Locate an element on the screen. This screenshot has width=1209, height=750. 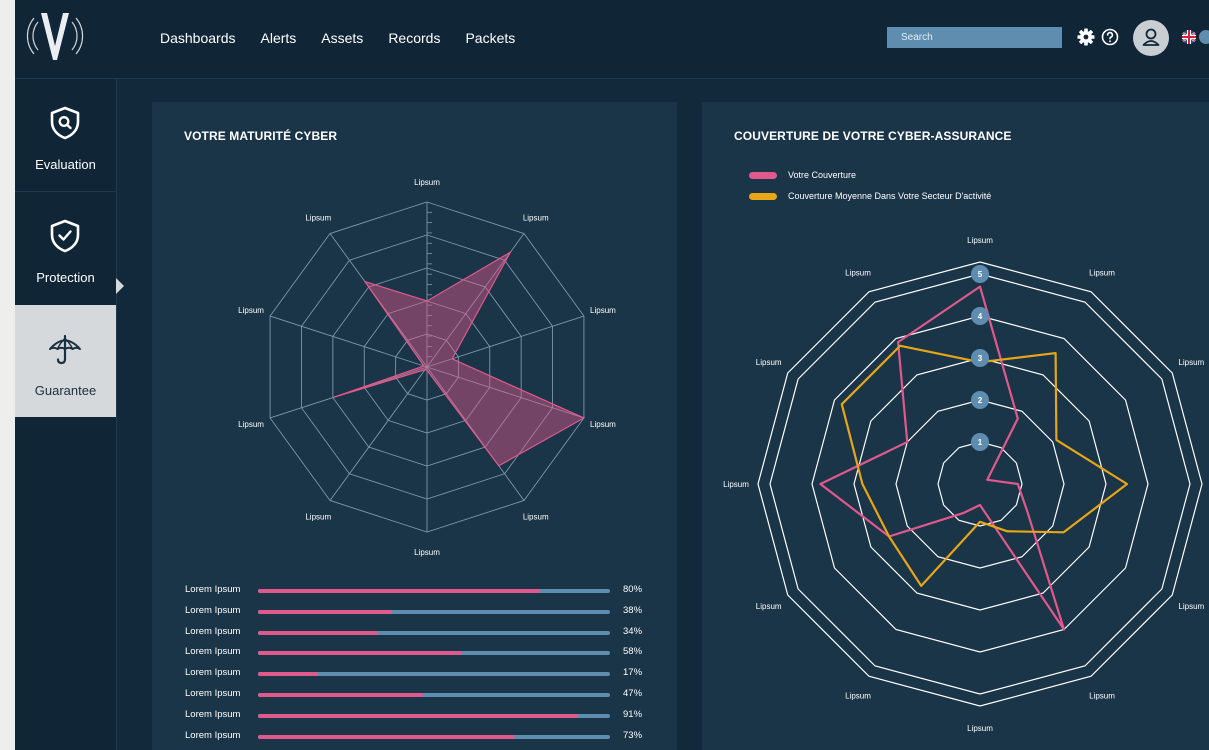
top-bar: Dashboards Alerts Assets Records Packets is located at coordinates (612, 39).